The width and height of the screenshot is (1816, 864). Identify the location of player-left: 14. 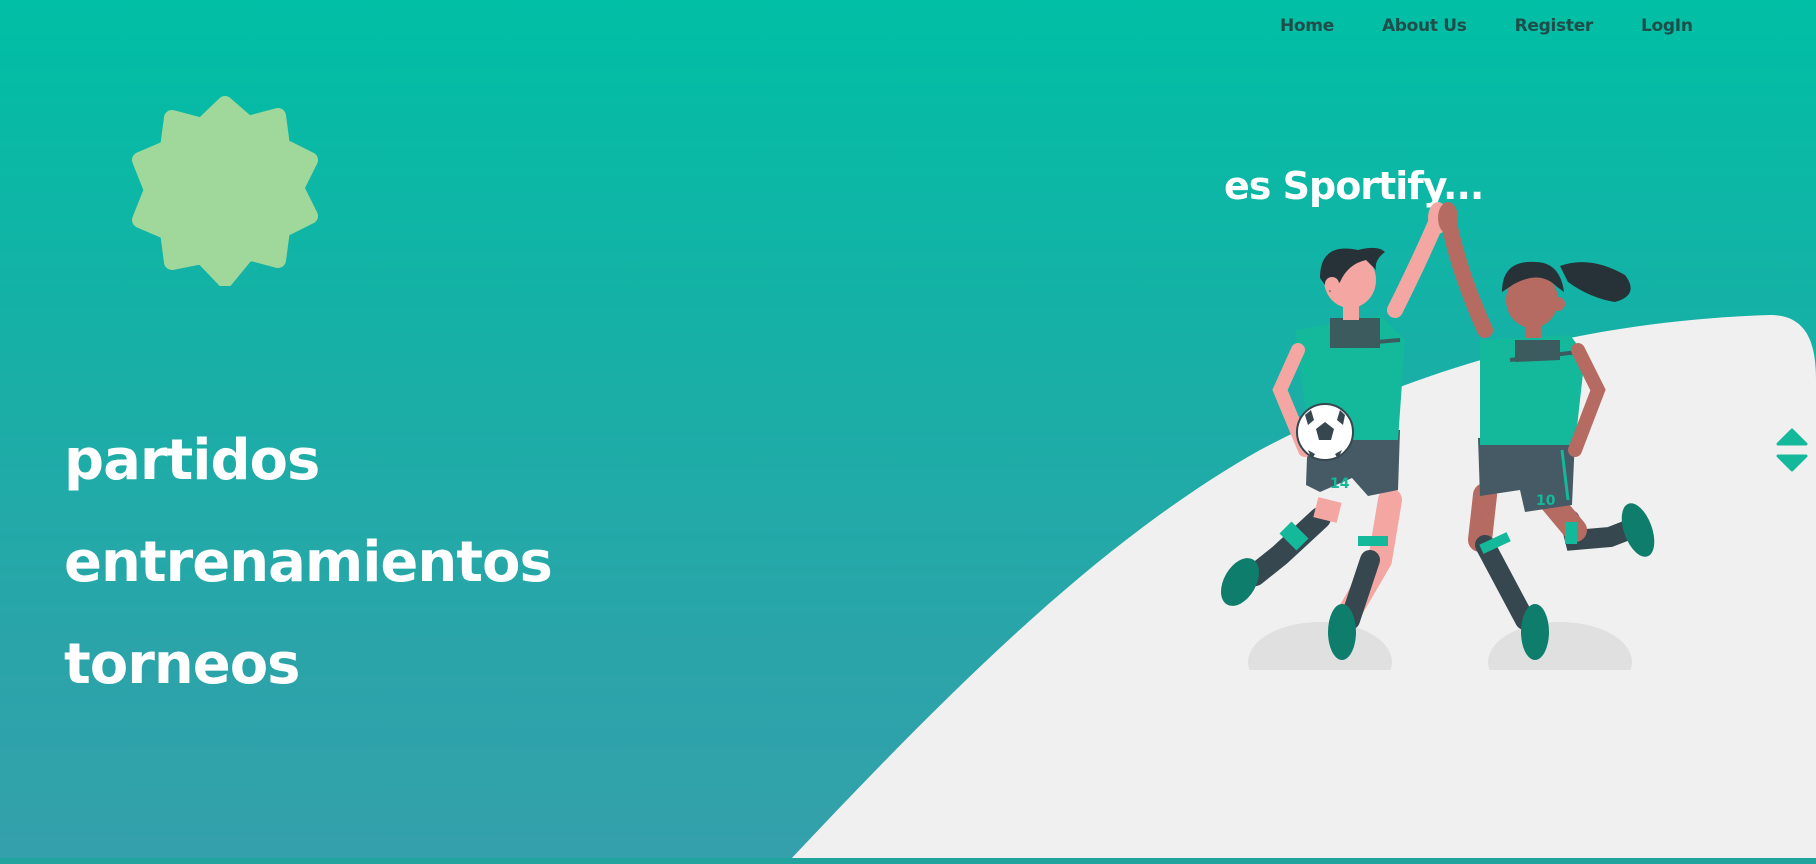
(1334, 431).